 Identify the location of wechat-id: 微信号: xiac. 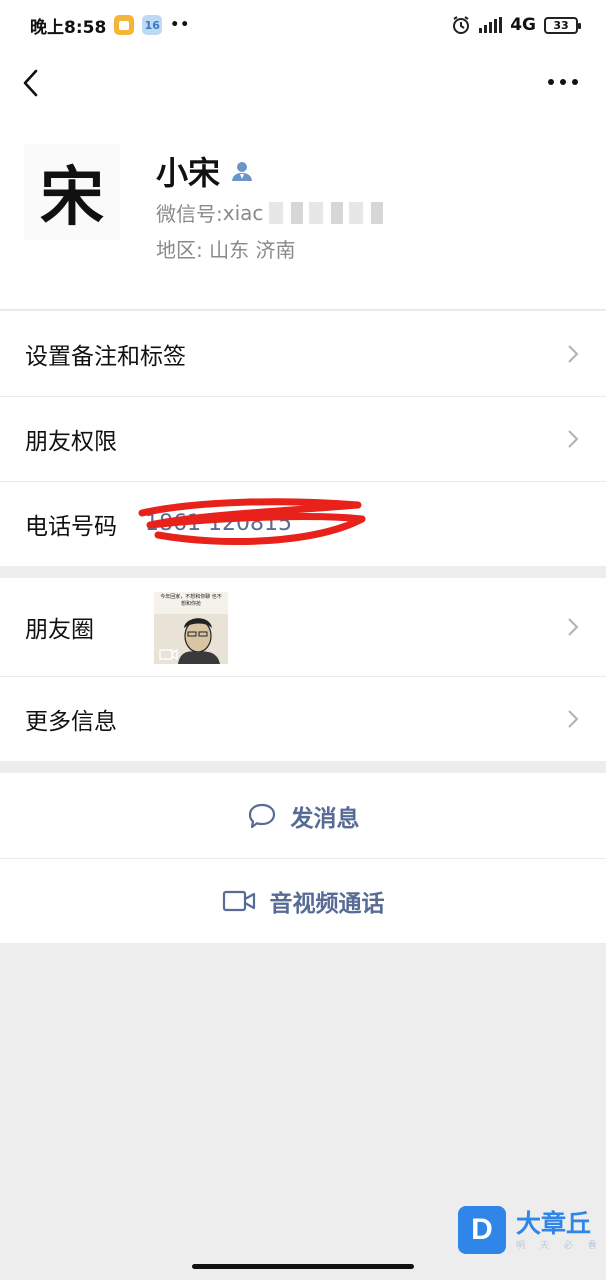
(272, 212).